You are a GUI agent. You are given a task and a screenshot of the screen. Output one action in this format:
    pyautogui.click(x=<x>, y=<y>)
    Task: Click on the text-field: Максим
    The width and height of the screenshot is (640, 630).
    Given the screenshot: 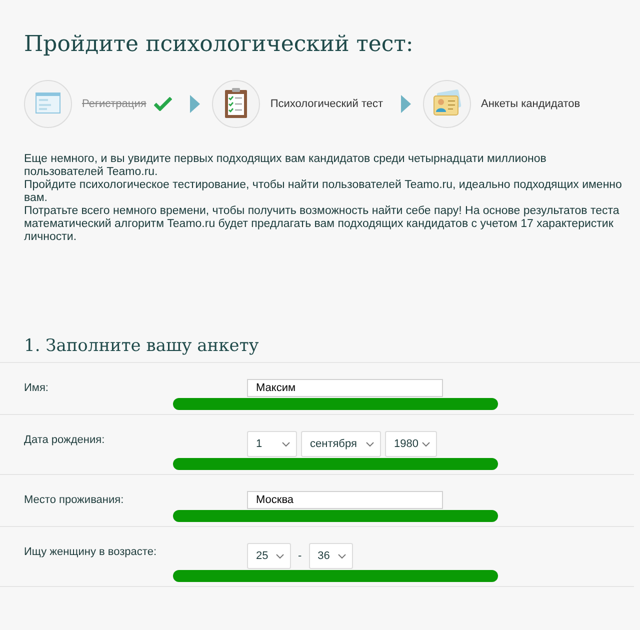 What is the action you would take?
    pyautogui.click(x=345, y=388)
    